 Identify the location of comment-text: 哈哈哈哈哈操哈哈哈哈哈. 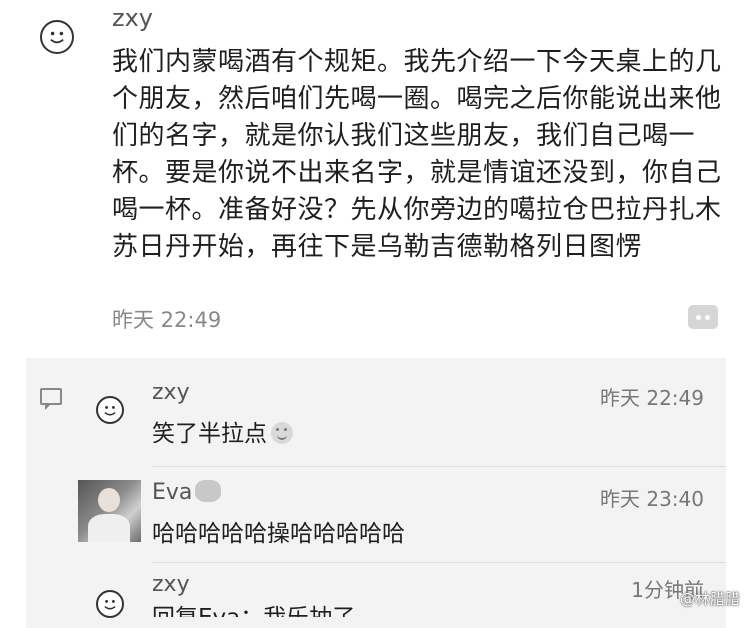
(278, 534).